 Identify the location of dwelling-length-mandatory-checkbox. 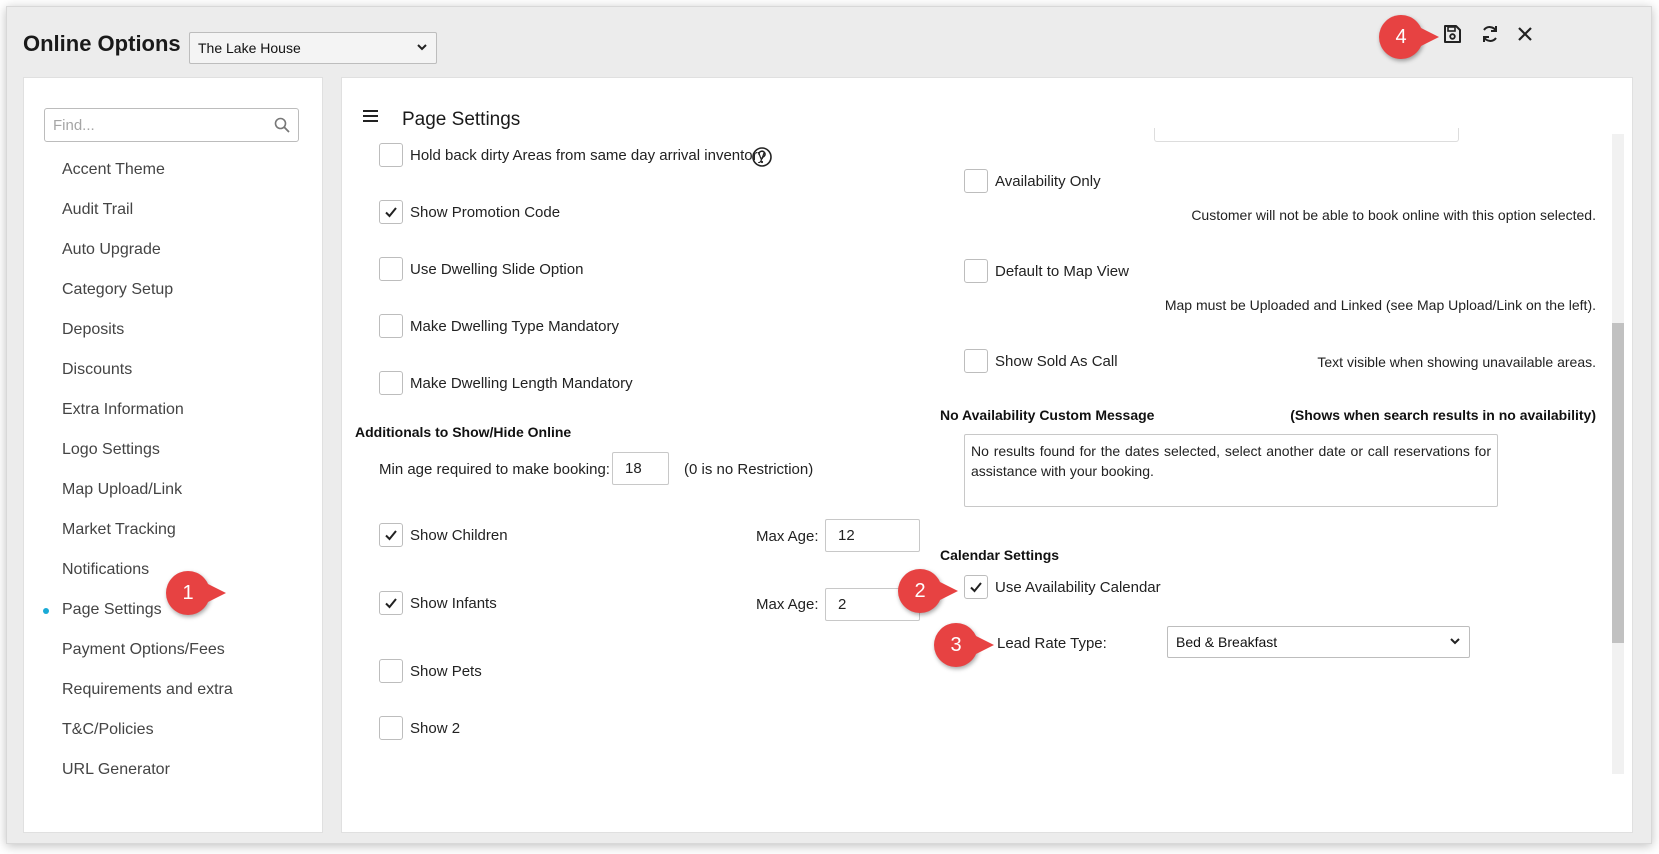
(391, 383).